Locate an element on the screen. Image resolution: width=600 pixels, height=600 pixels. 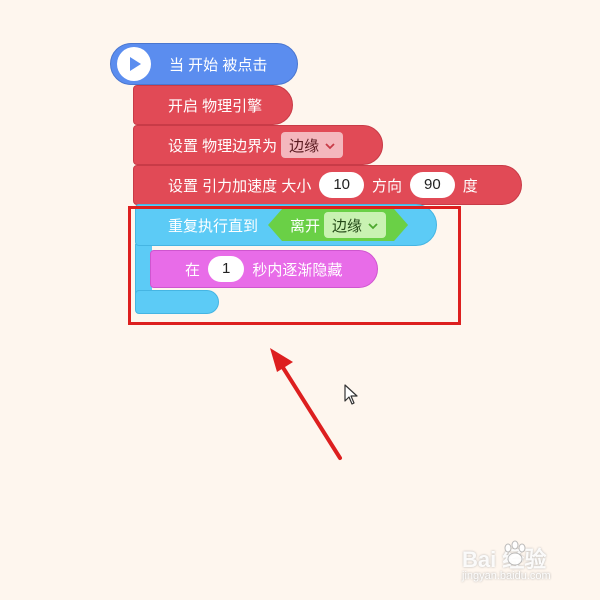
baidu-paw-icon is located at coordinates (515, 553).